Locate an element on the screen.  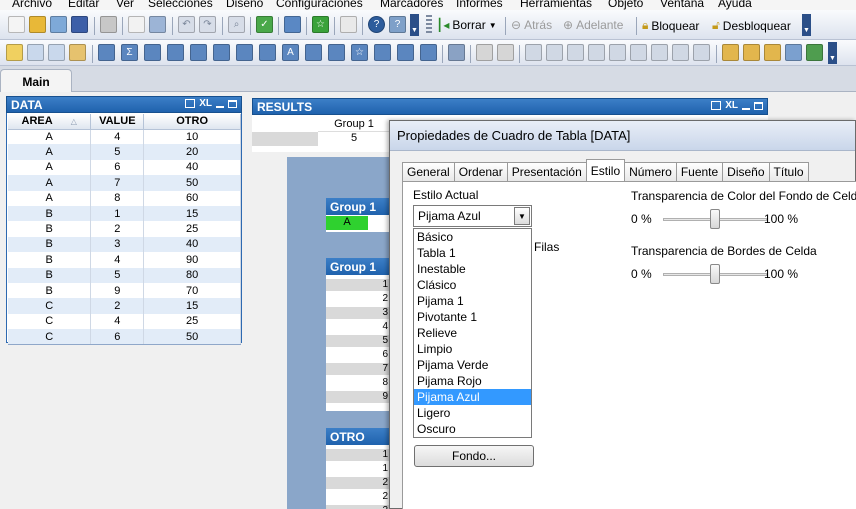
print-icon is located at coordinates (190, 103).